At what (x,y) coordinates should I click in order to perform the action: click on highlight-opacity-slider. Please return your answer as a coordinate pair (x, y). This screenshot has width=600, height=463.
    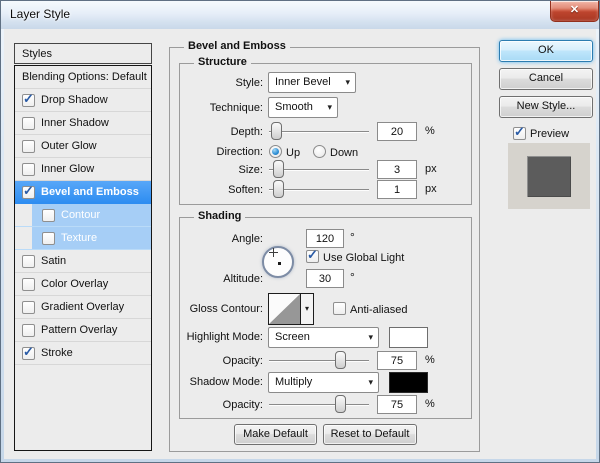
    Looking at the image, I should click on (319, 360).